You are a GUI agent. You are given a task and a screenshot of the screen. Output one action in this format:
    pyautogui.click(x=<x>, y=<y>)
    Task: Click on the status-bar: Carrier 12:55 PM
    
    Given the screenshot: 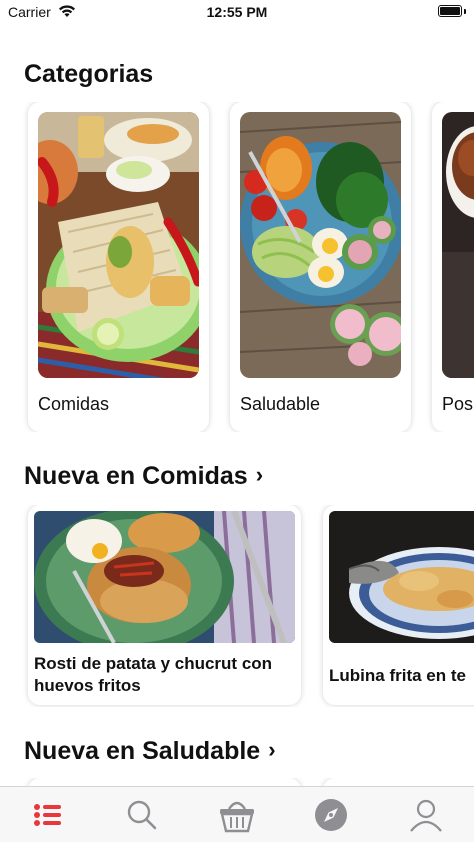 What is the action you would take?
    pyautogui.click(x=237, y=13)
    